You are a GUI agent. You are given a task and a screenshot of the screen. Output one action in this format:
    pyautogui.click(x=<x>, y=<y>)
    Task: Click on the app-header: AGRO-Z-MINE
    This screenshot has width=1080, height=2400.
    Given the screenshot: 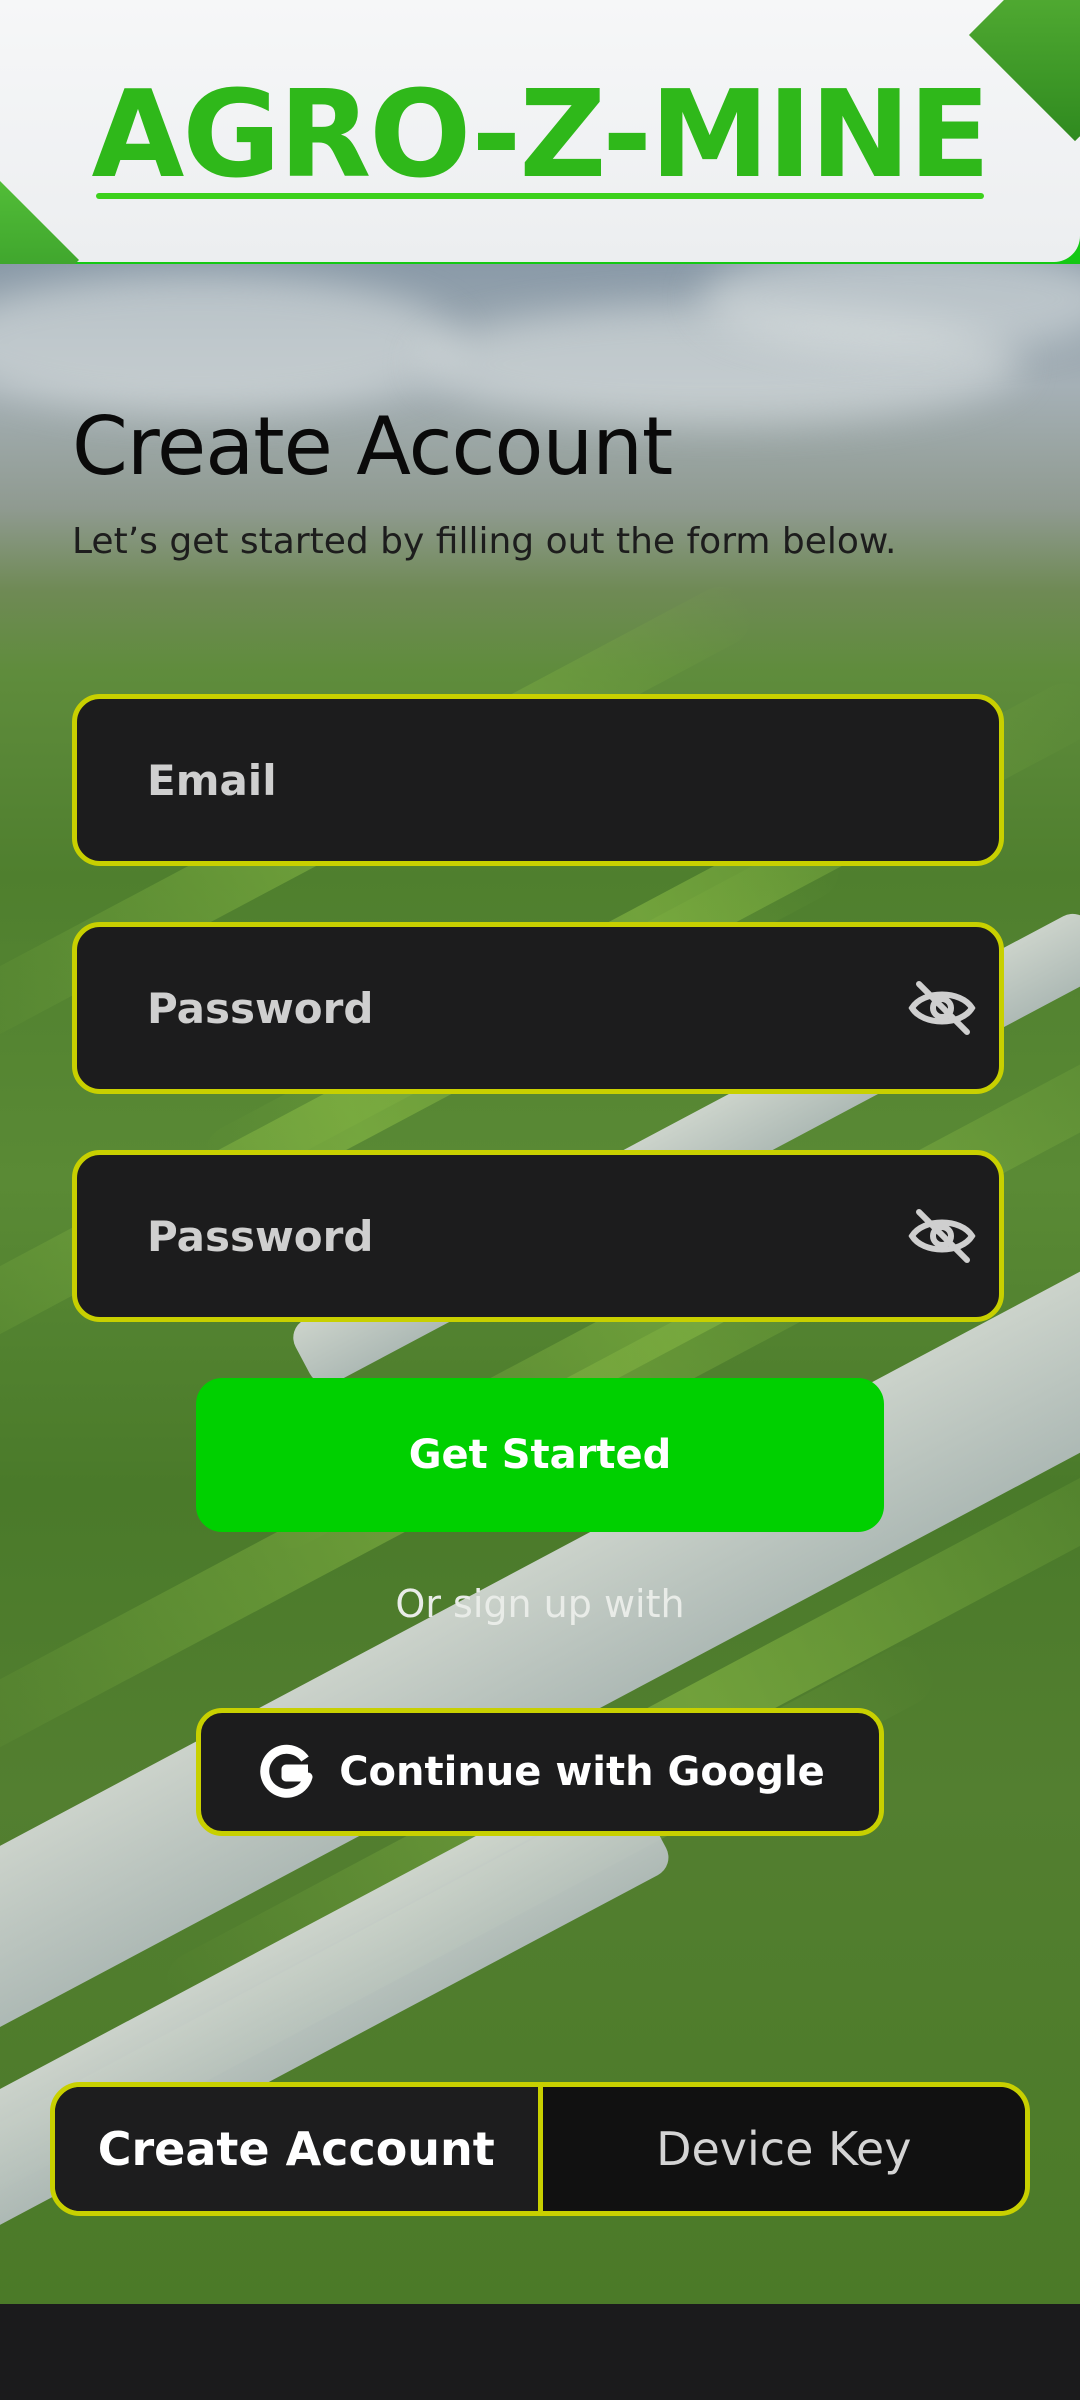 What is the action you would take?
    pyautogui.click(x=540, y=132)
    